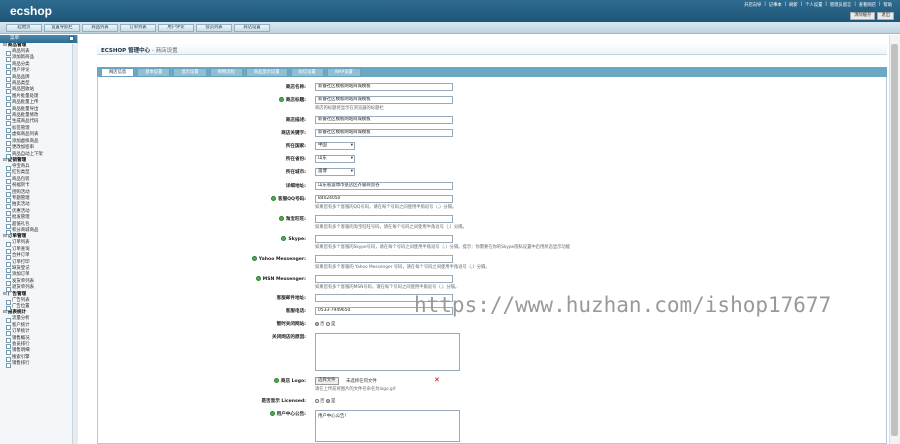  I want to click on label-logo: 商店 Logo:, so click(293, 381).